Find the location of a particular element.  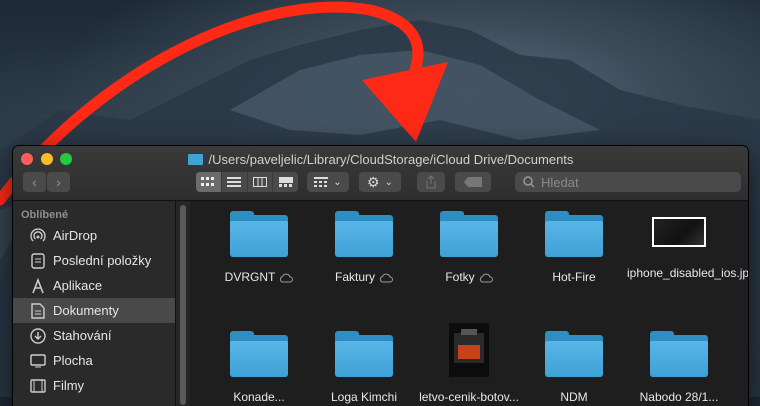

sidebar-item-label: Plocha is located at coordinates (73, 360).